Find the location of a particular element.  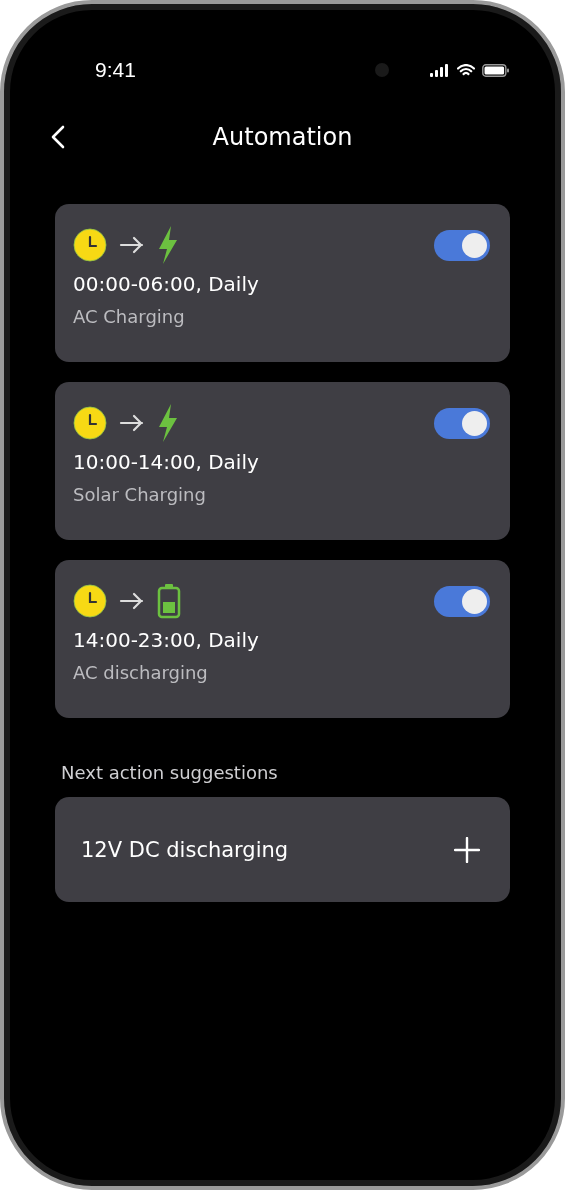

mode-label: AC discharging is located at coordinates (141, 672).